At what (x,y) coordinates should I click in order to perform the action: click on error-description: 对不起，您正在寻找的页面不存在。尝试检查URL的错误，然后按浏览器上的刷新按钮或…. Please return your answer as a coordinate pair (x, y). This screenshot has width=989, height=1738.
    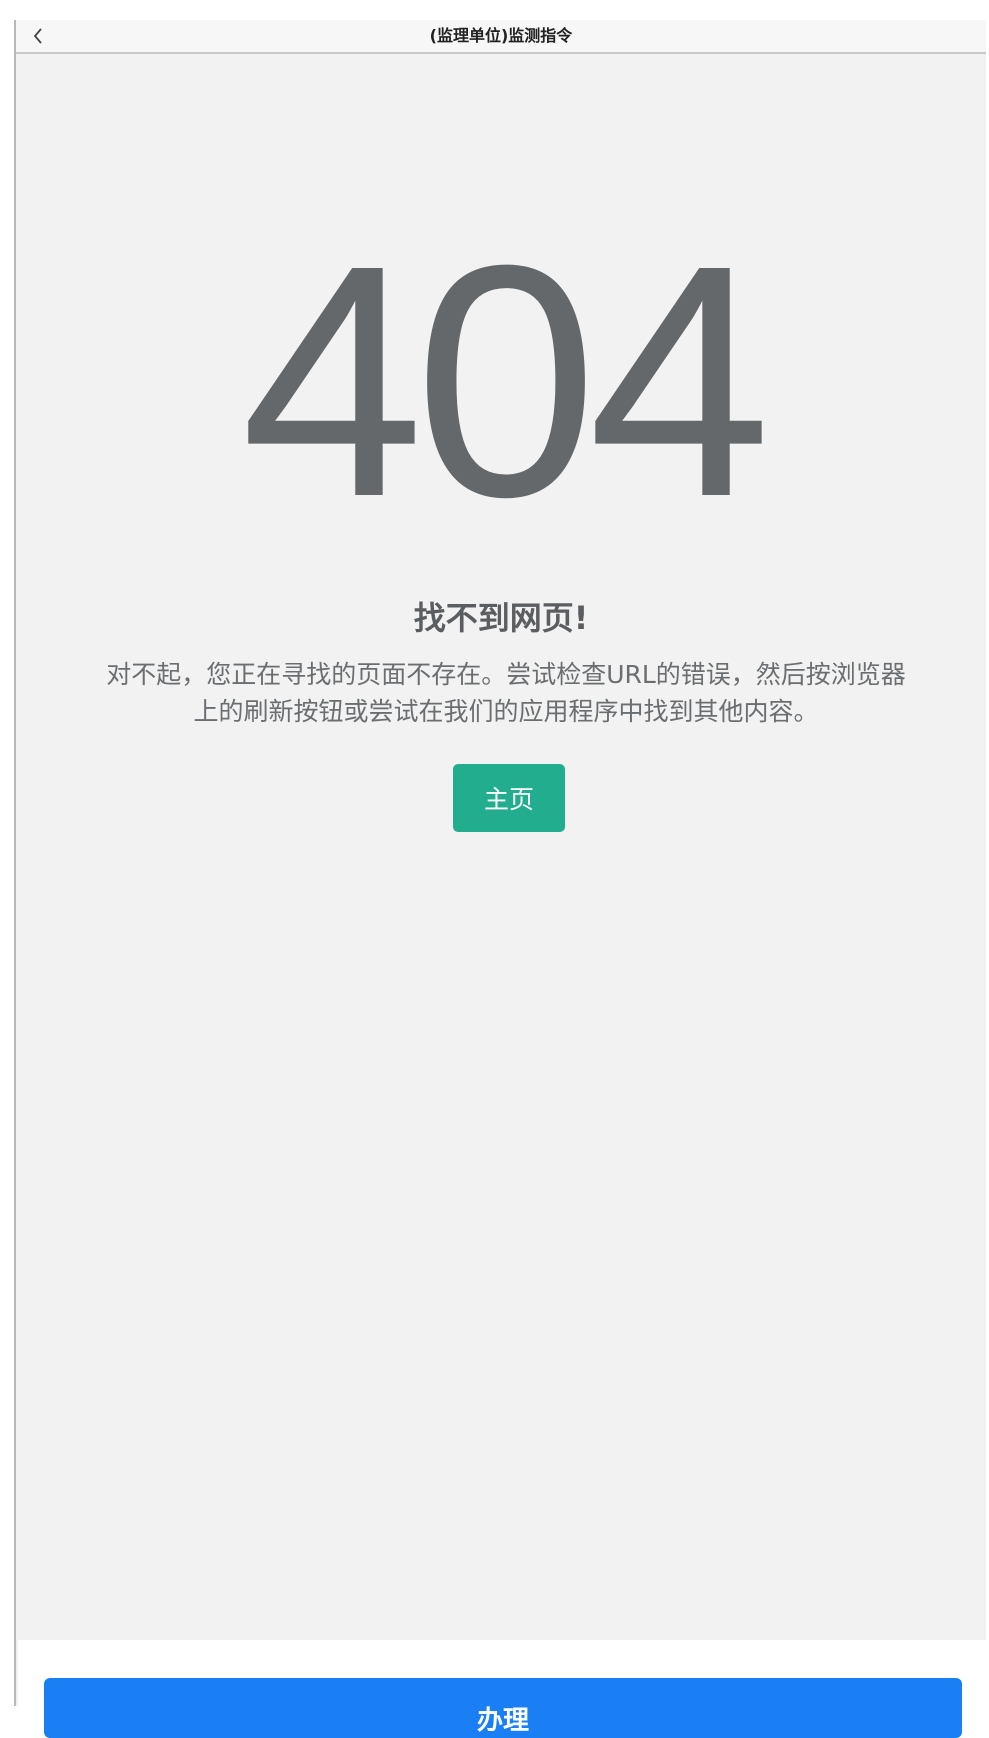
    Looking at the image, I should click on (506, 693).